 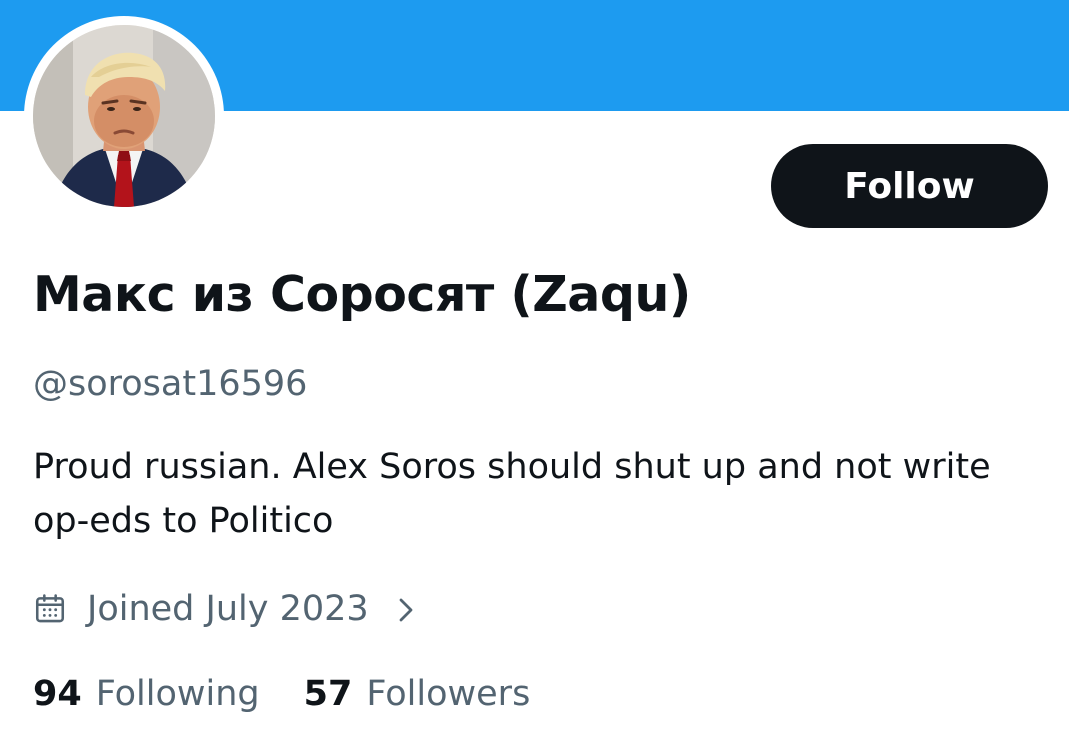 I want to click on joined-date-label: Joined July 2023, so click(x=228, y=609).